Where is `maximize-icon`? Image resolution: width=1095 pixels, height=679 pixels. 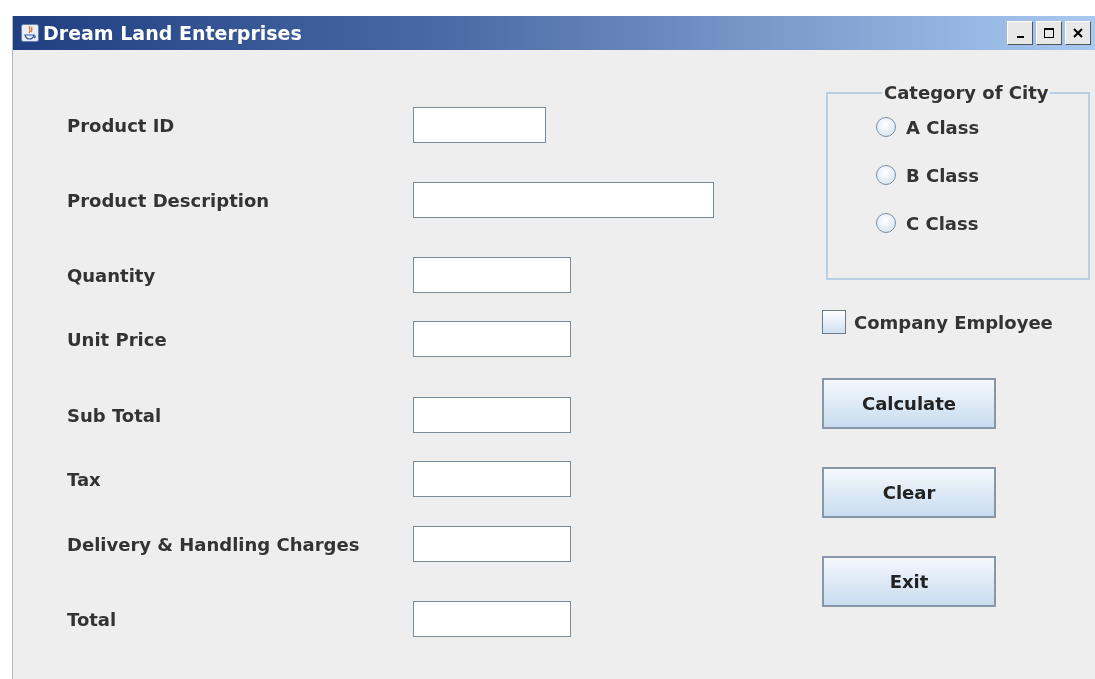 maximize-icon is located at coordinates (1049, 33).